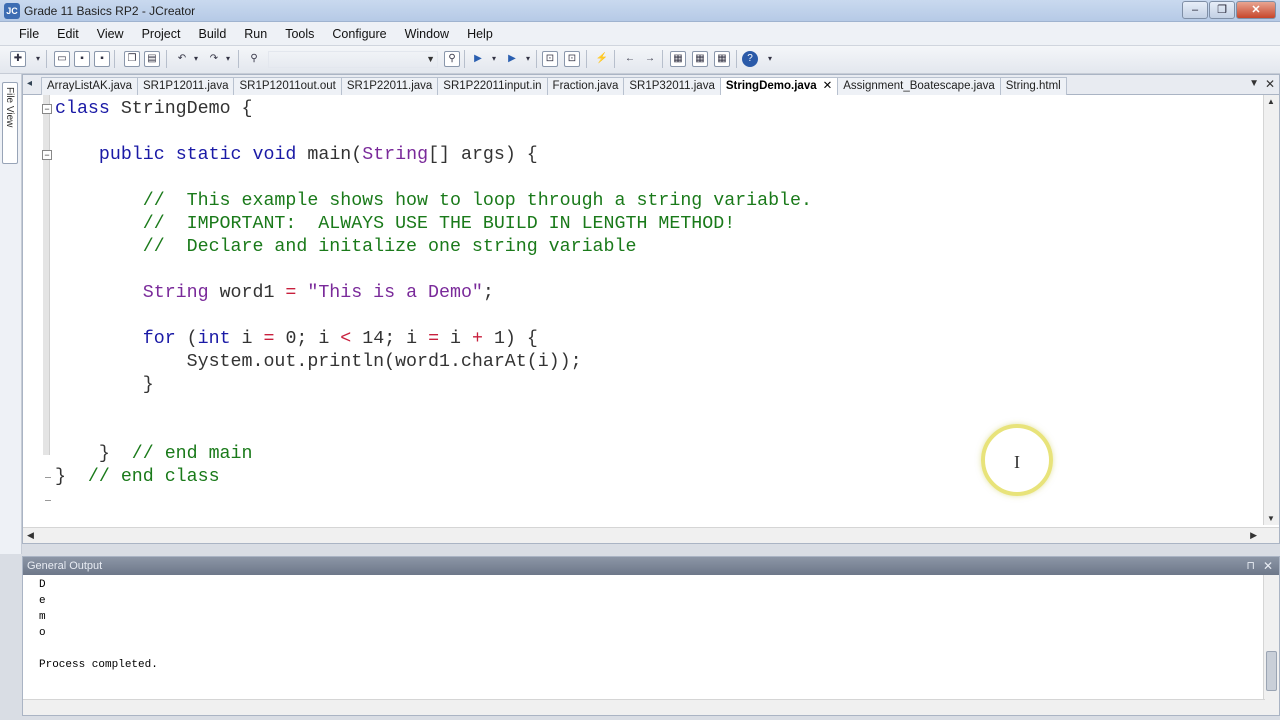 This screenshot has width=1280, height=720. I want to click on tab-list-dropdown-icon: ▼, so click(1254, 83).